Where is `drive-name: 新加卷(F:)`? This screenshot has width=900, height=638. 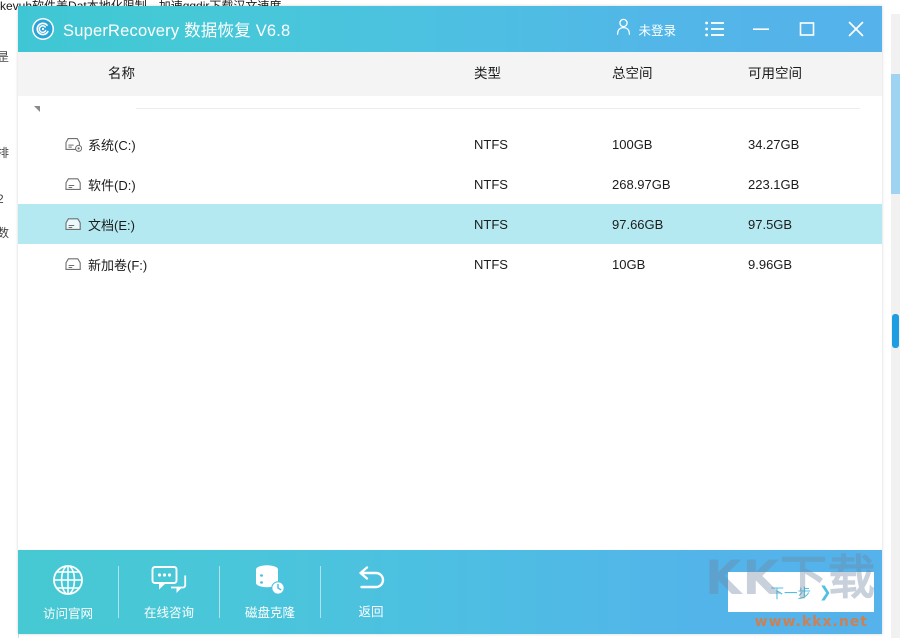 drive-name: 新加卷(F:) is located at coordinates (118, 265).